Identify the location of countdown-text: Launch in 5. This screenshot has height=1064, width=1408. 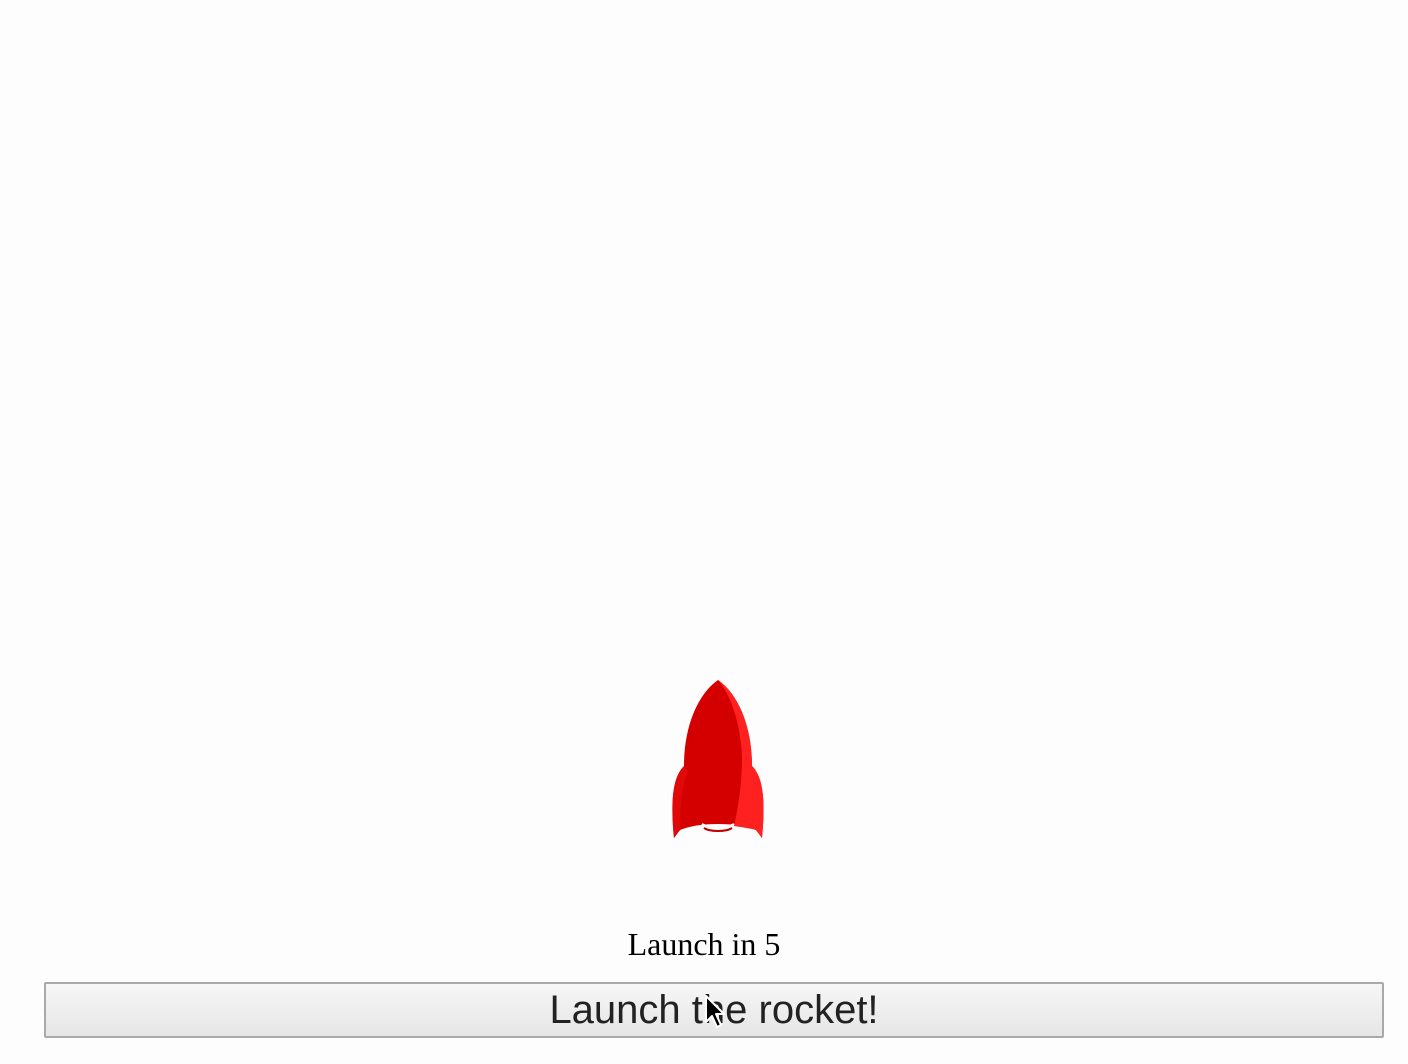
(704, 944).